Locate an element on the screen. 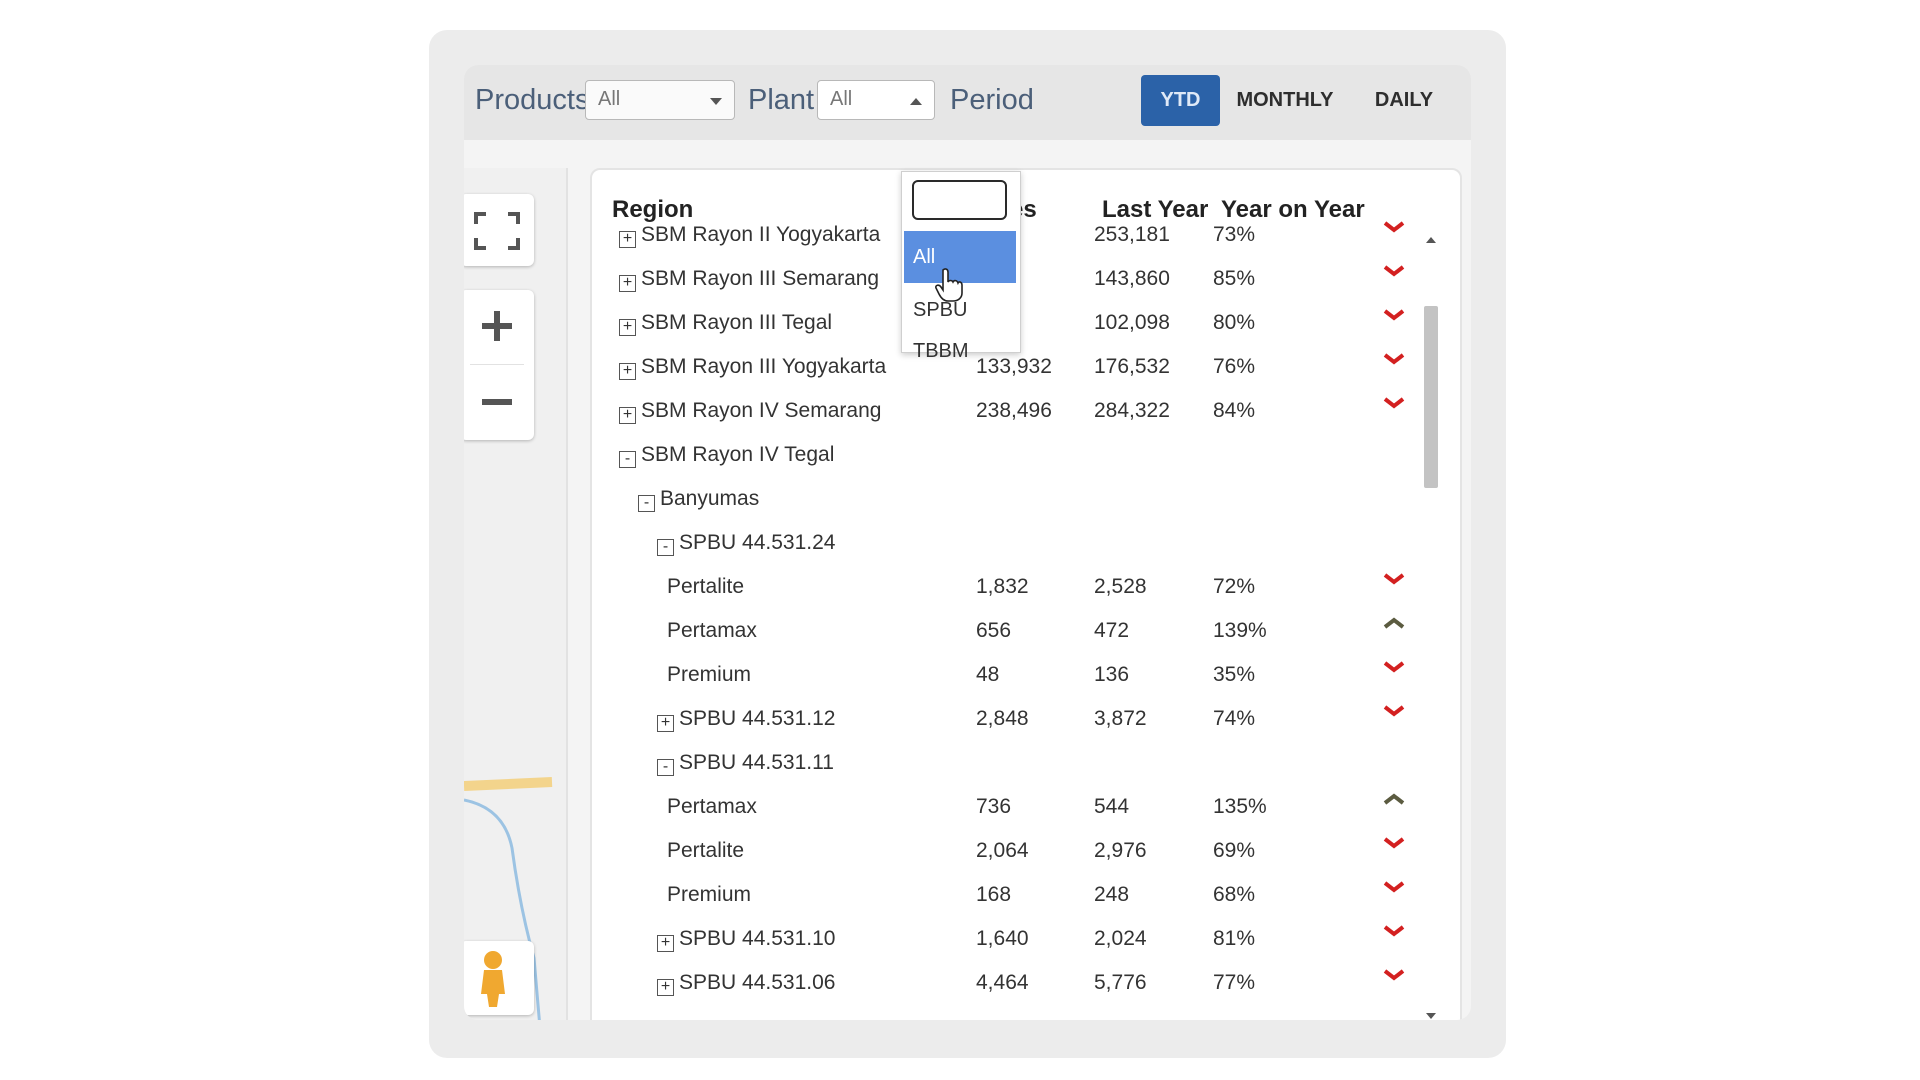 This screenshot has height=1080, width=1920. table-row: Premium 168 248 68% is located at coordinates (1002, 895).